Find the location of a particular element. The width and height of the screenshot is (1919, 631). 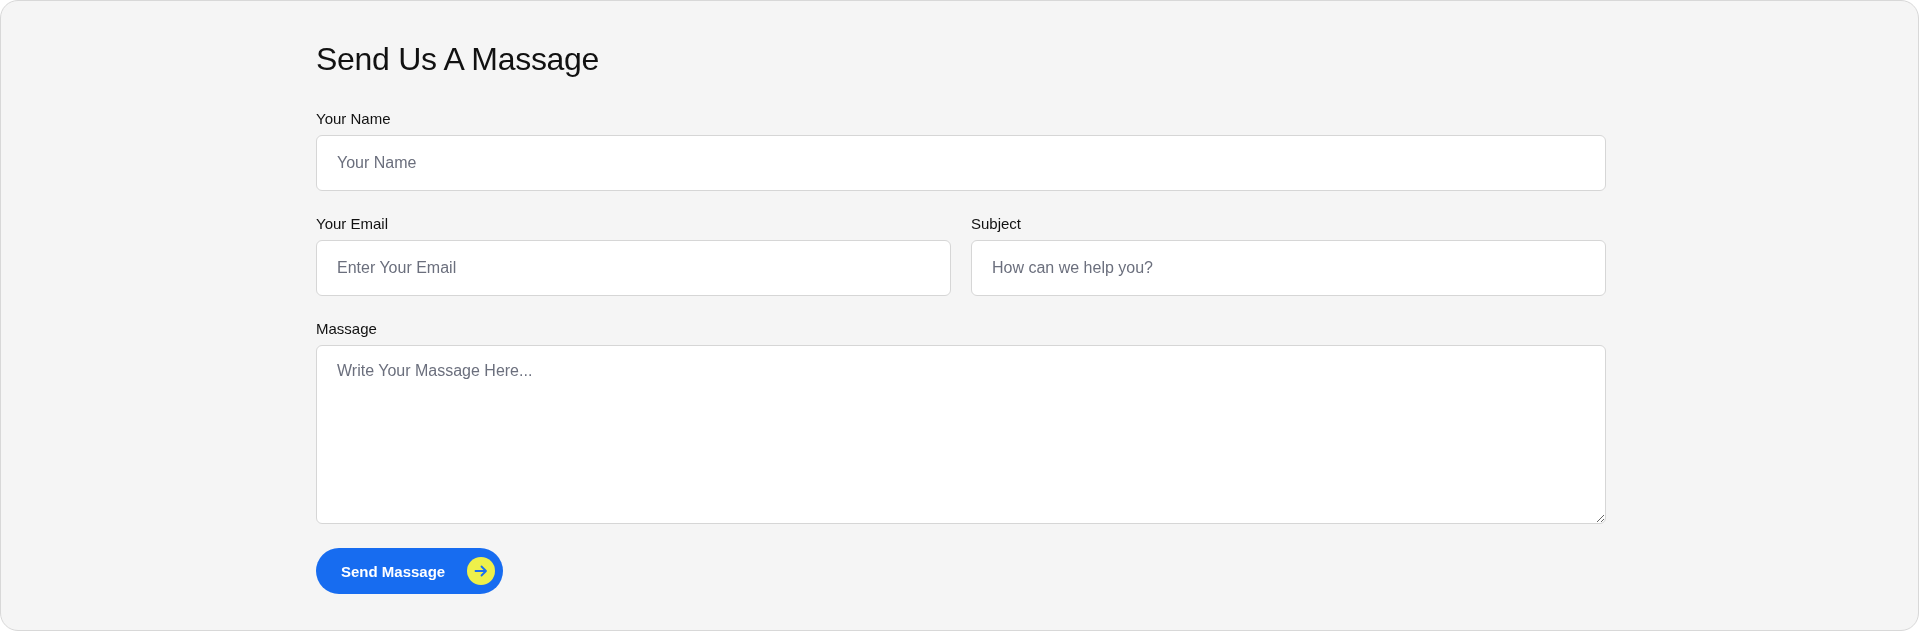

field-label: Subject is located at coordinates (996, 223).